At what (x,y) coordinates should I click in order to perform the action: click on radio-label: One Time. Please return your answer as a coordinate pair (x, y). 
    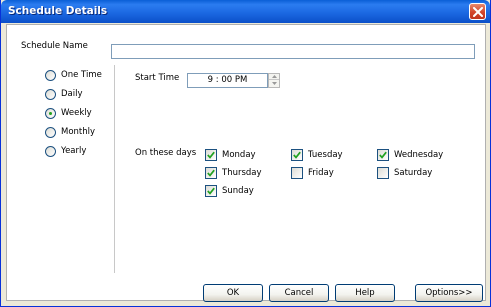
    Looking at the image, I should click on (81, 75).